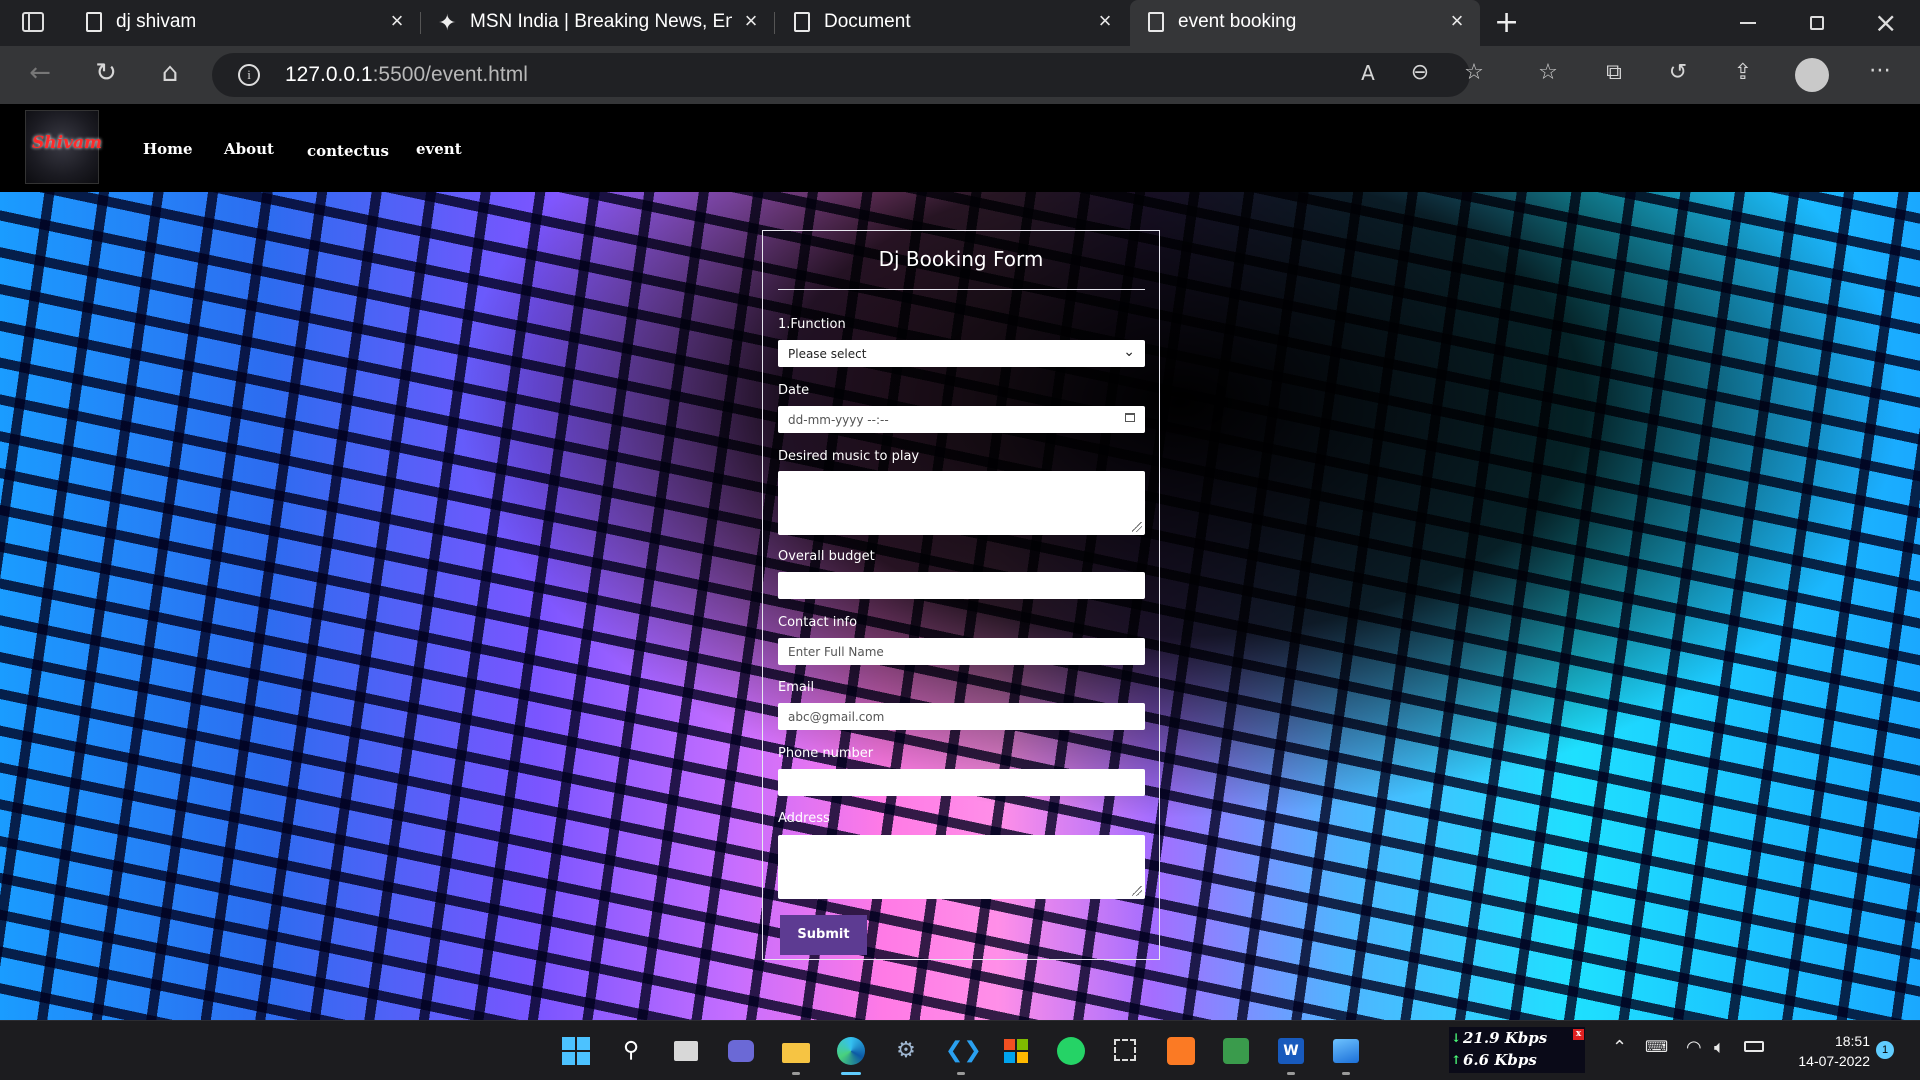 Image resolution: width=1920 pixels, height=1080 pixels. I want to click on date-placeholder: dd-mm-yyyy --:--, so click(838, 420).